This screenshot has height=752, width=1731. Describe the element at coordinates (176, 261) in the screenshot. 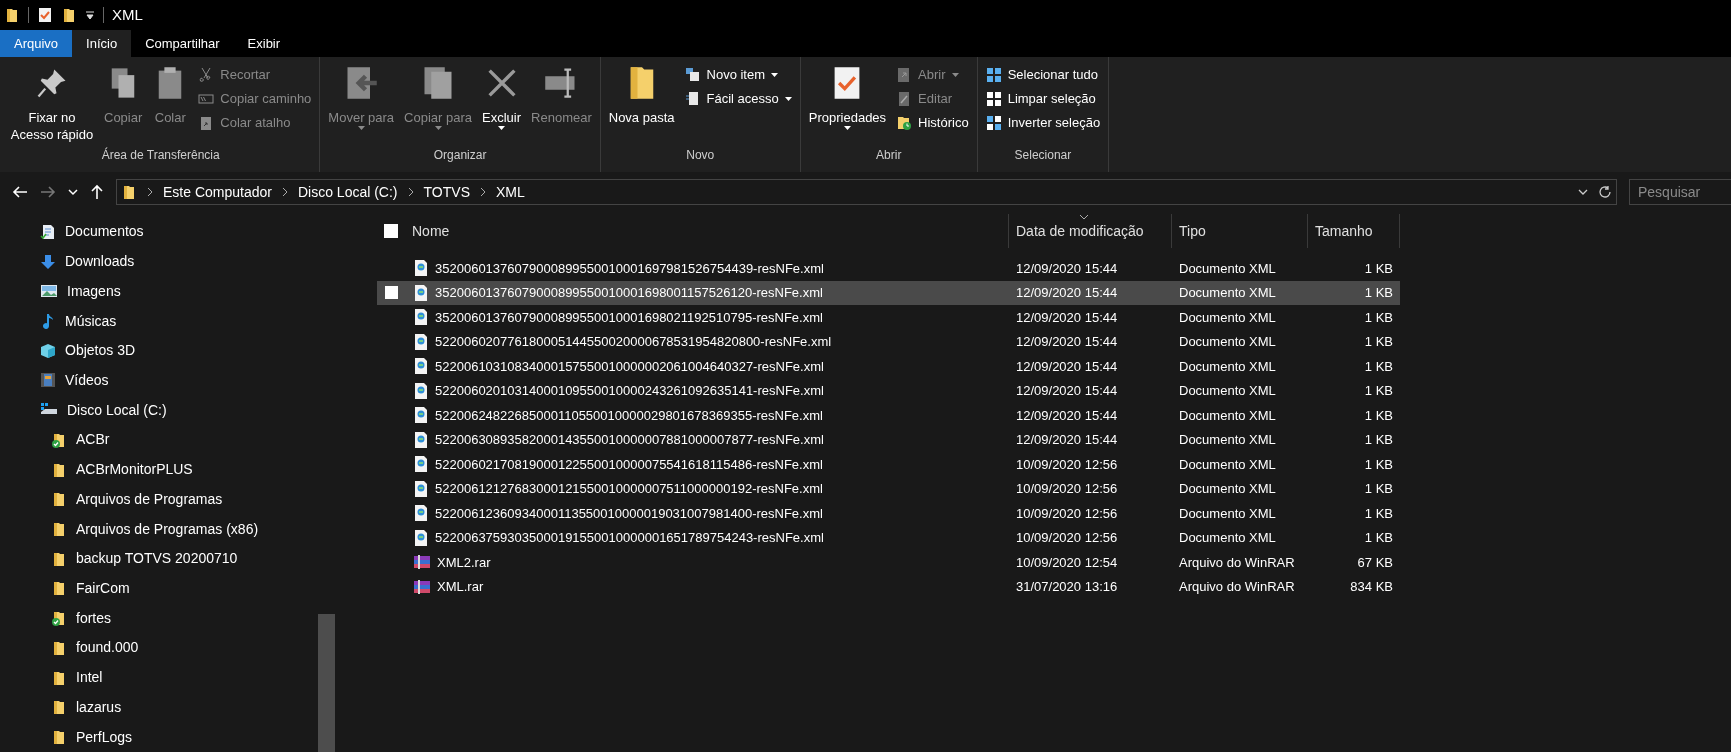

I see `nav-item: Downloads` at that location.